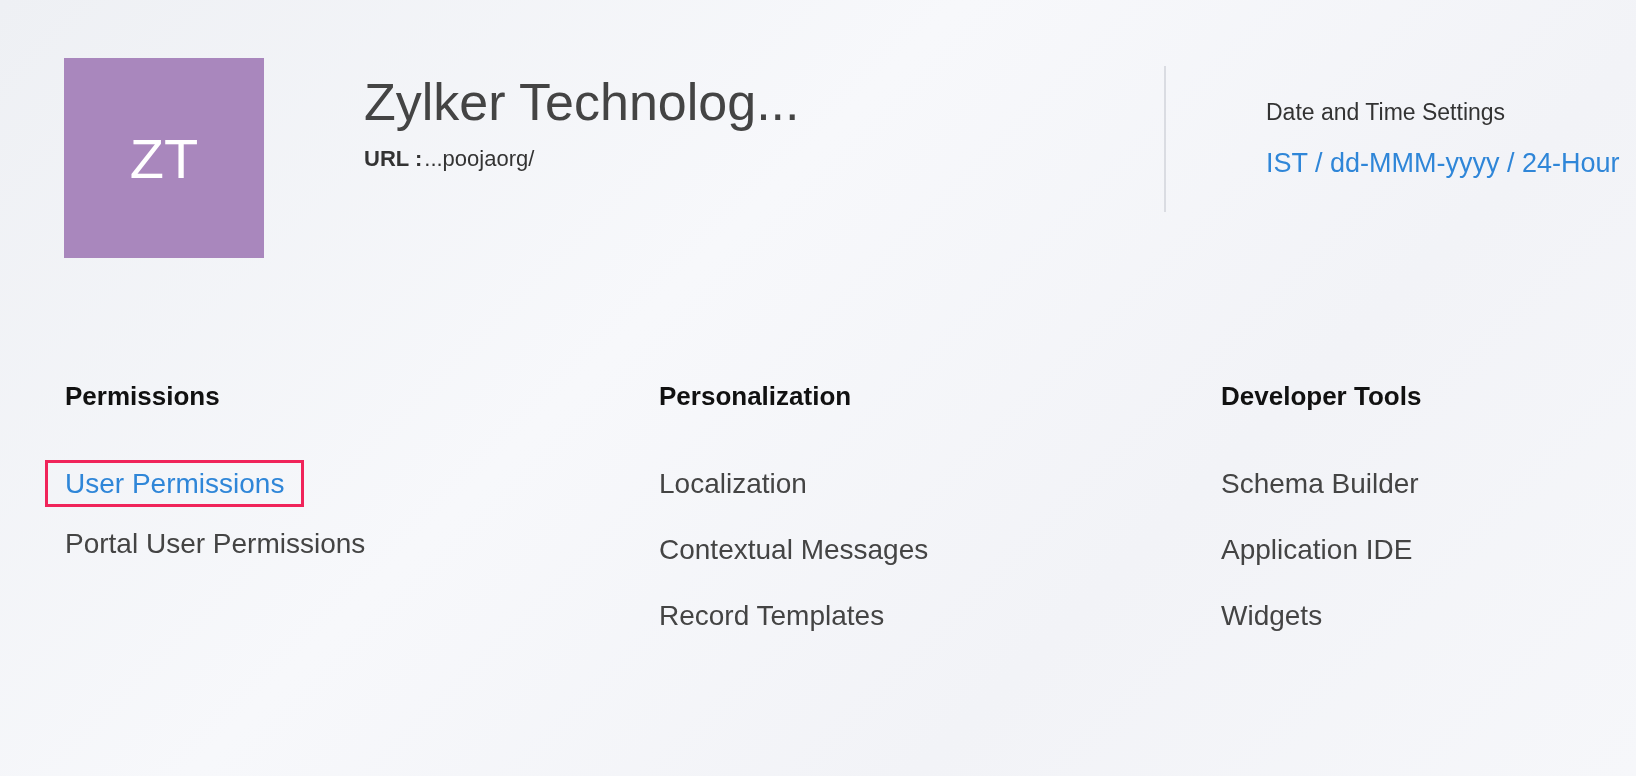 Image resolution: width=1636 pixels, height=776 pixels. What do you see at coordinates (1317, 549) in the screenshot?
I see `settings-link: Application IDE` at bounding box center [1317, 549].